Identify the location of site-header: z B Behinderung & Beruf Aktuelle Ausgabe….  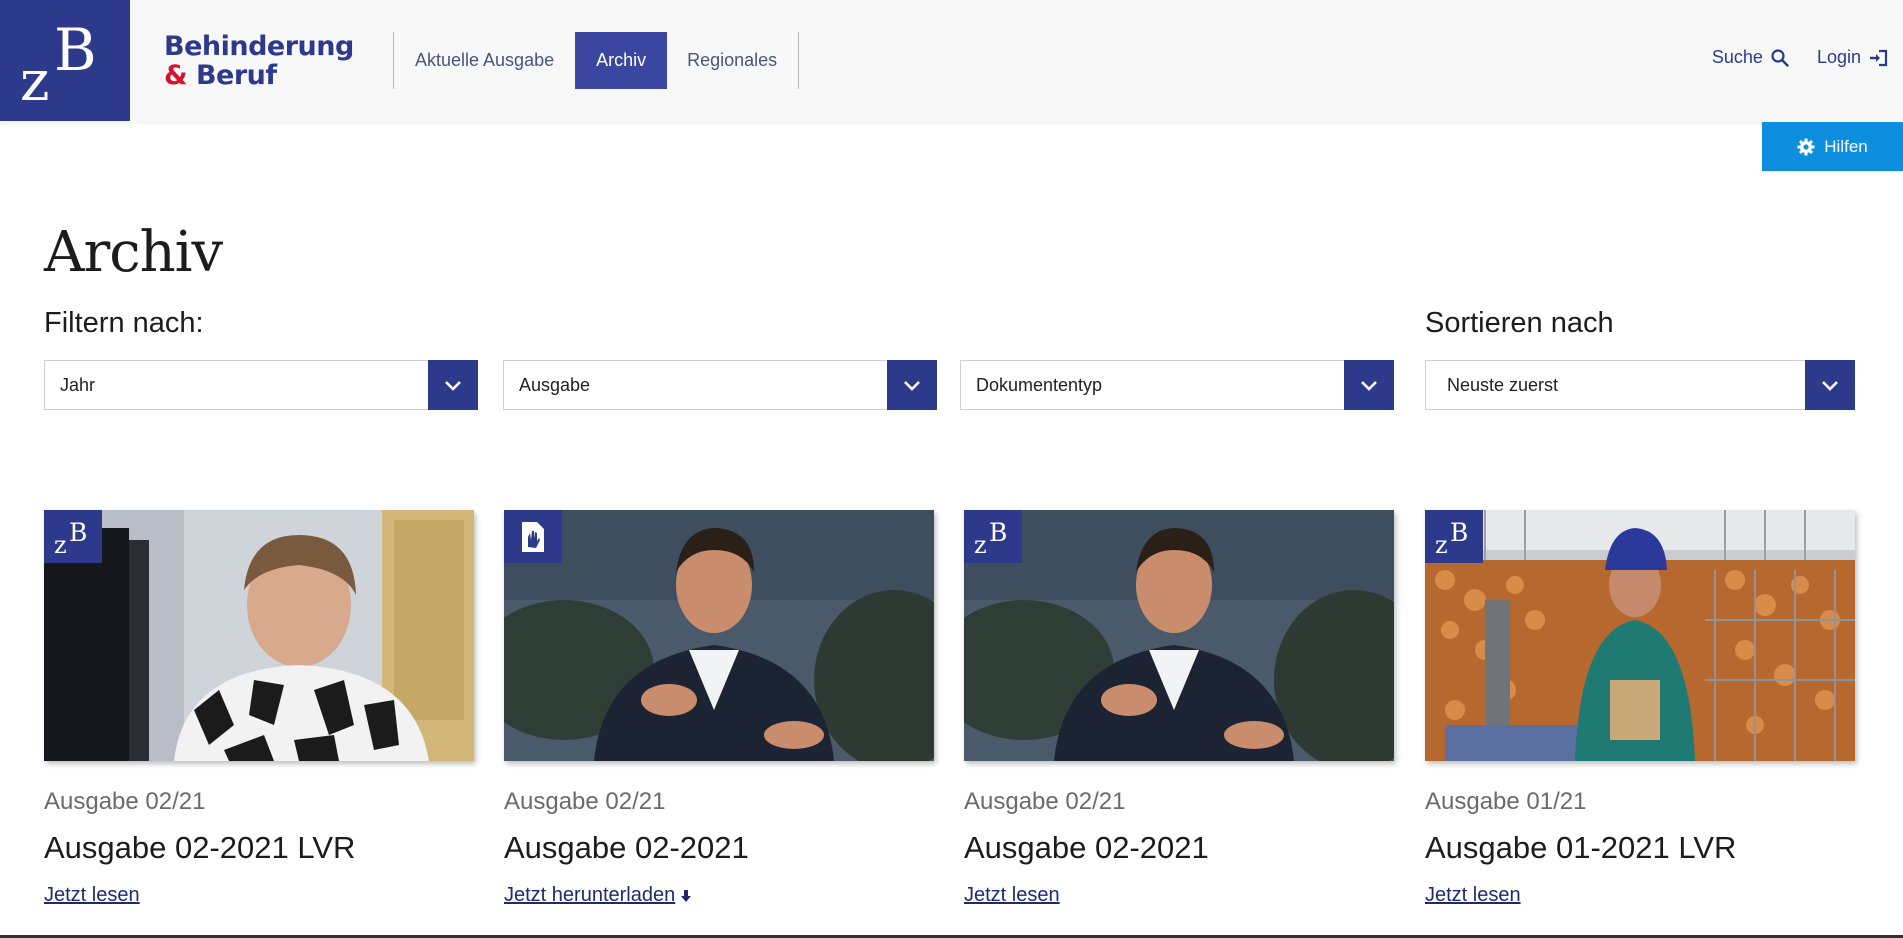
(951, 61).